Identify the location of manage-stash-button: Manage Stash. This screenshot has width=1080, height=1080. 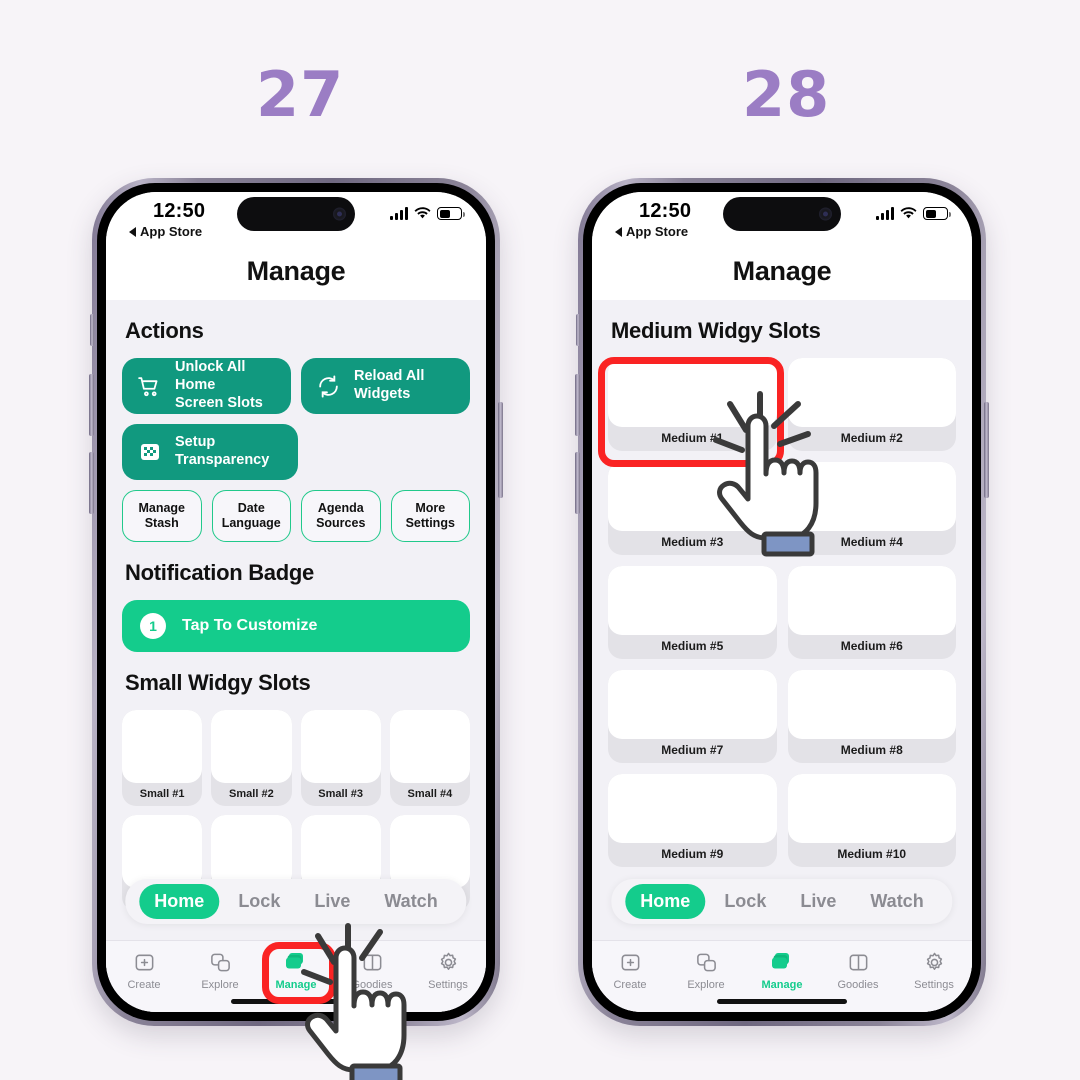
(162, 516).